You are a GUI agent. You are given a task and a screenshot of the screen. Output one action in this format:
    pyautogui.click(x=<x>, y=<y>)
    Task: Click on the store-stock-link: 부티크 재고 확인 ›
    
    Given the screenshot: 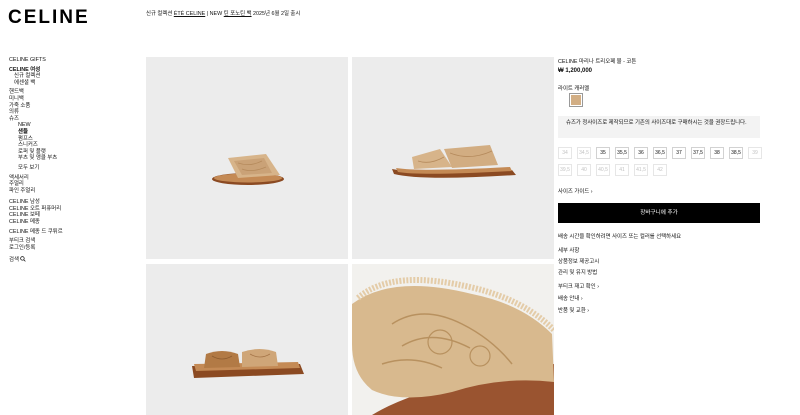 What is the action you would take?
    pyautogui.click(x=578, y=286)
    